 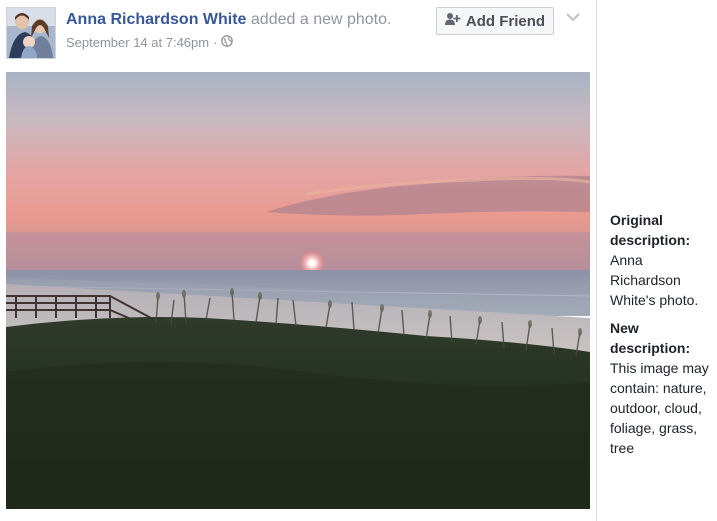 What do you see at coordinates (156, 19) in the screenshot?
I see `author-name-link: Anna Richardson White` at bounding box center [156, 19].